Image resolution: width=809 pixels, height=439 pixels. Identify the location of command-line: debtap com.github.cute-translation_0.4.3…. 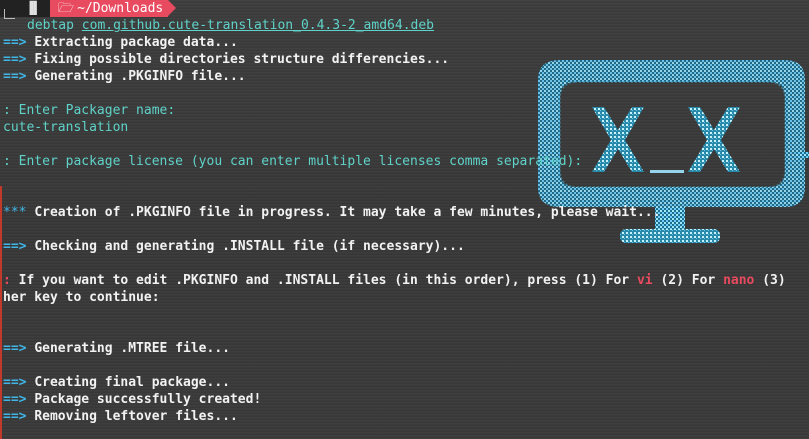
(230, 25).